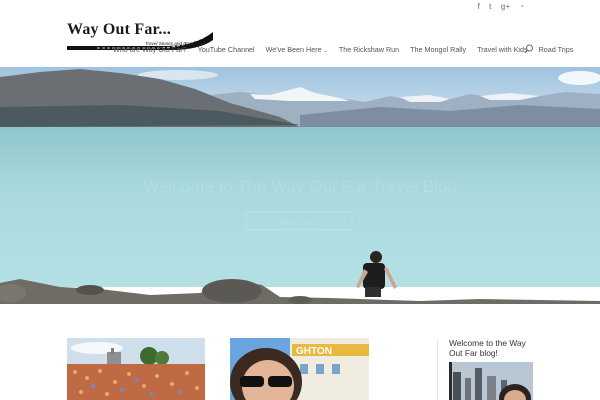 The image size is (600, 400). What do you see at coordinates (226, 49) in the screenshot?
I see `nav-youtube-channel: YouTube Channel` at bounding box center [226, 49].